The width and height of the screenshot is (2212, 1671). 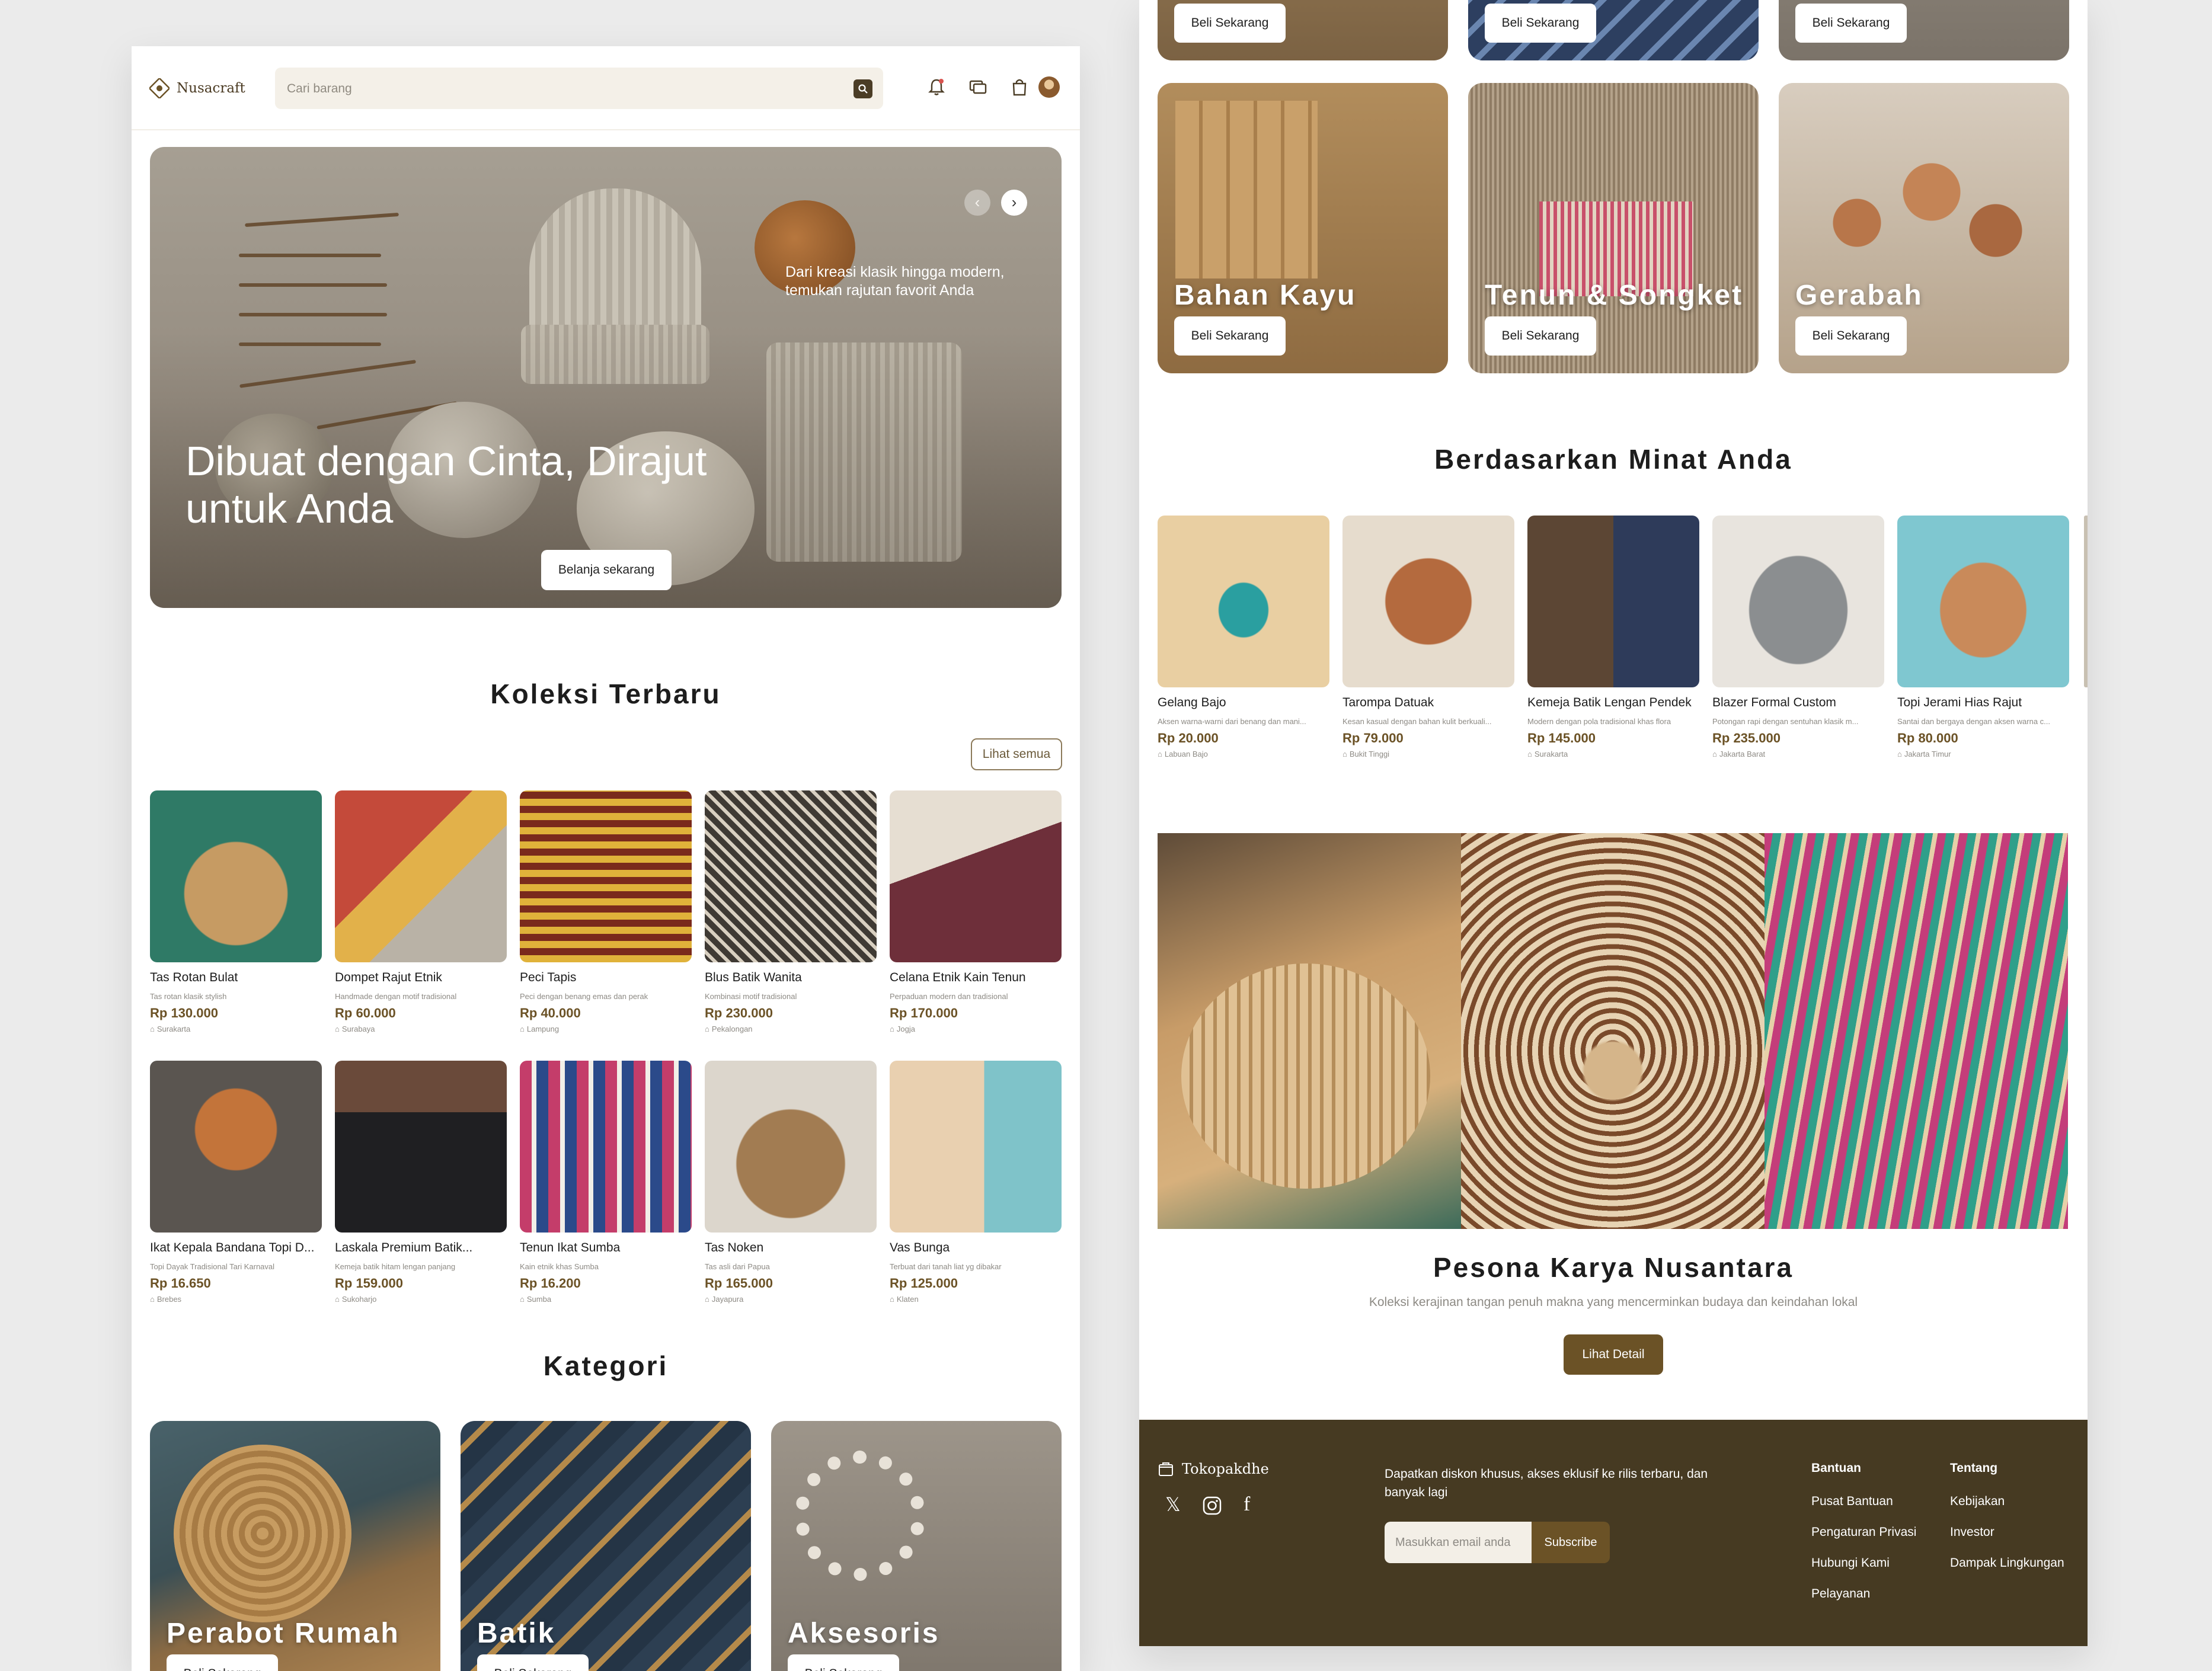 What do you see at coordinates (579, 88) in the screenshot?
I see `search-bar: Cari barang` at bounding box center [579, 88].